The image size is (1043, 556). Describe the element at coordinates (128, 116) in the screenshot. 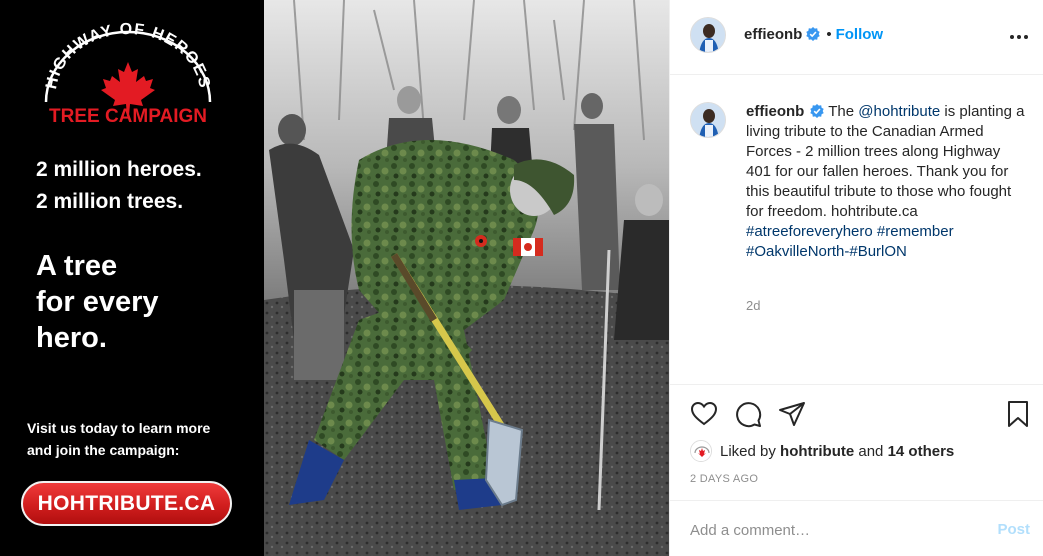

I see `logo-campaign-text: TREE CAMPAIGN` at that location.